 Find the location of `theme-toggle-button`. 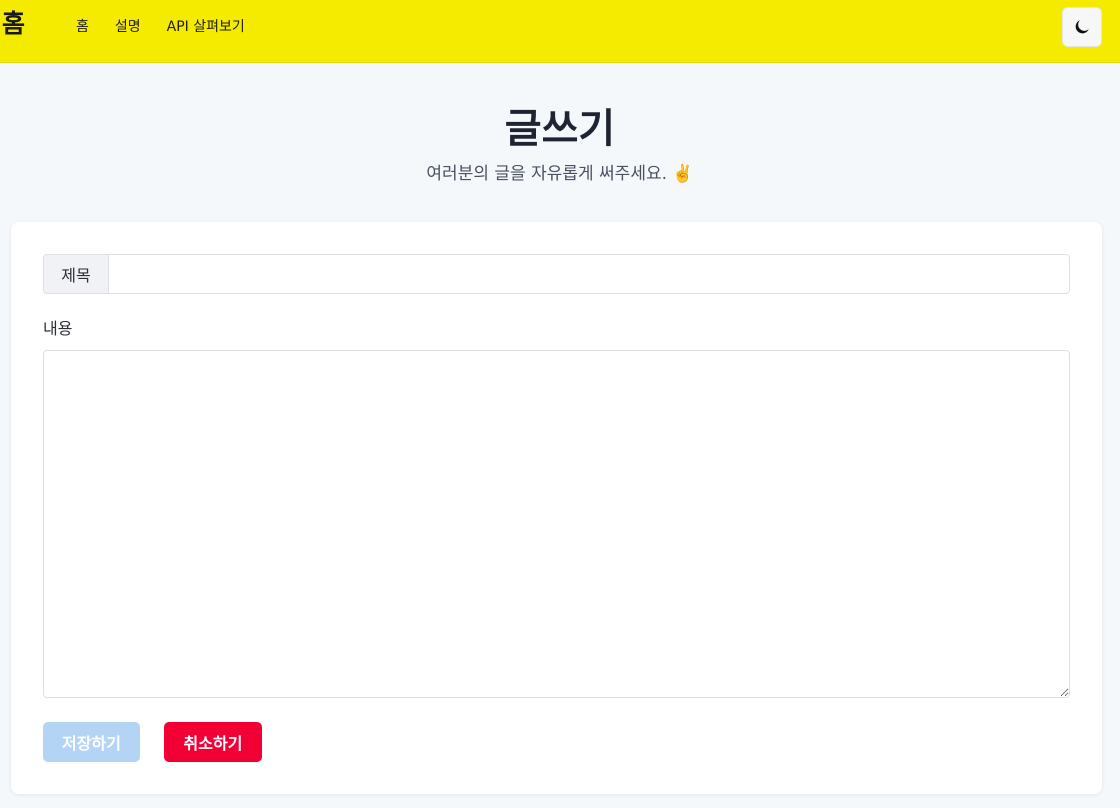

theme-toggle-button is located at coordinates (1082, 27).